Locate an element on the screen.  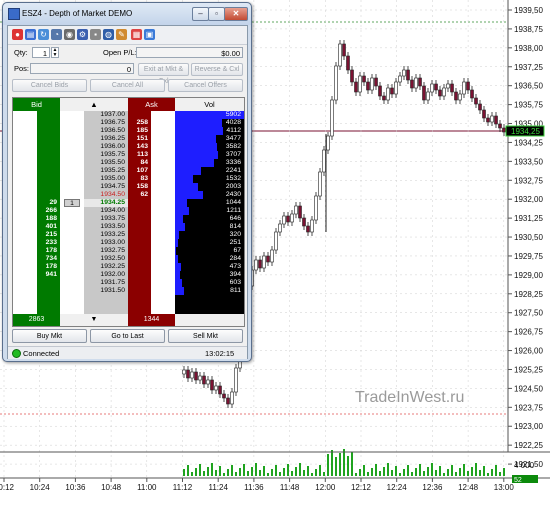
restore-button: ▫ is located at coordinates (216, 14).